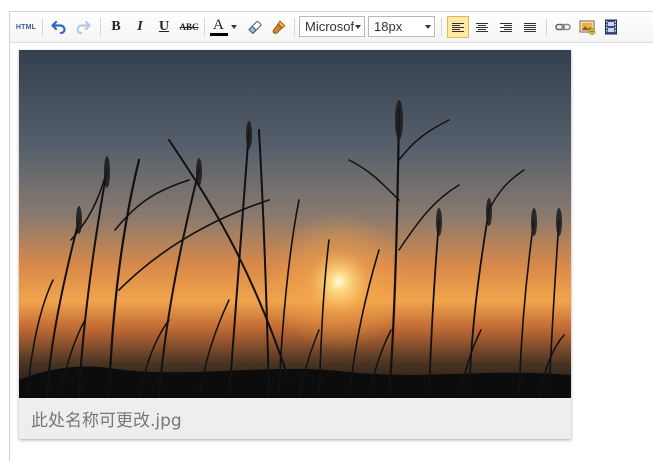  I want to click on insert-image-button, so click(587, 27).